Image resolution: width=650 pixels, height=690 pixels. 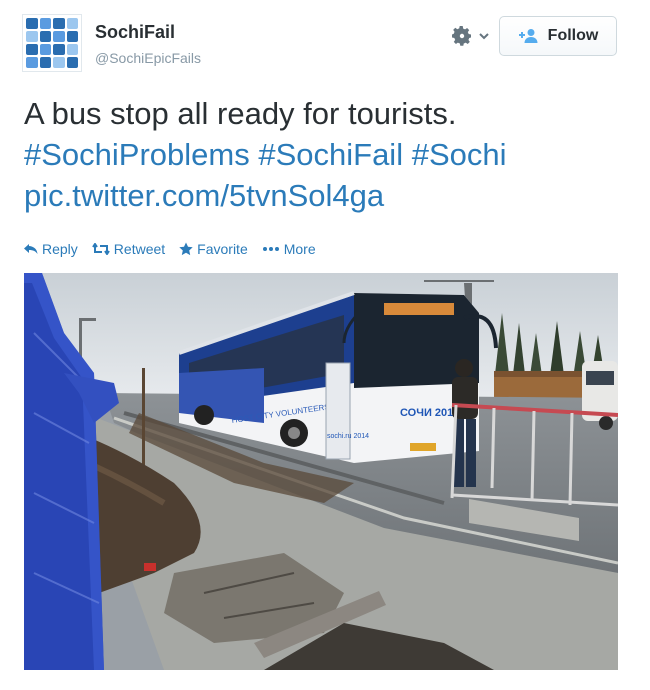 I want to click on media-link: pic.twitter.com/5tvnSol4ga, so click(x=204, y=195).